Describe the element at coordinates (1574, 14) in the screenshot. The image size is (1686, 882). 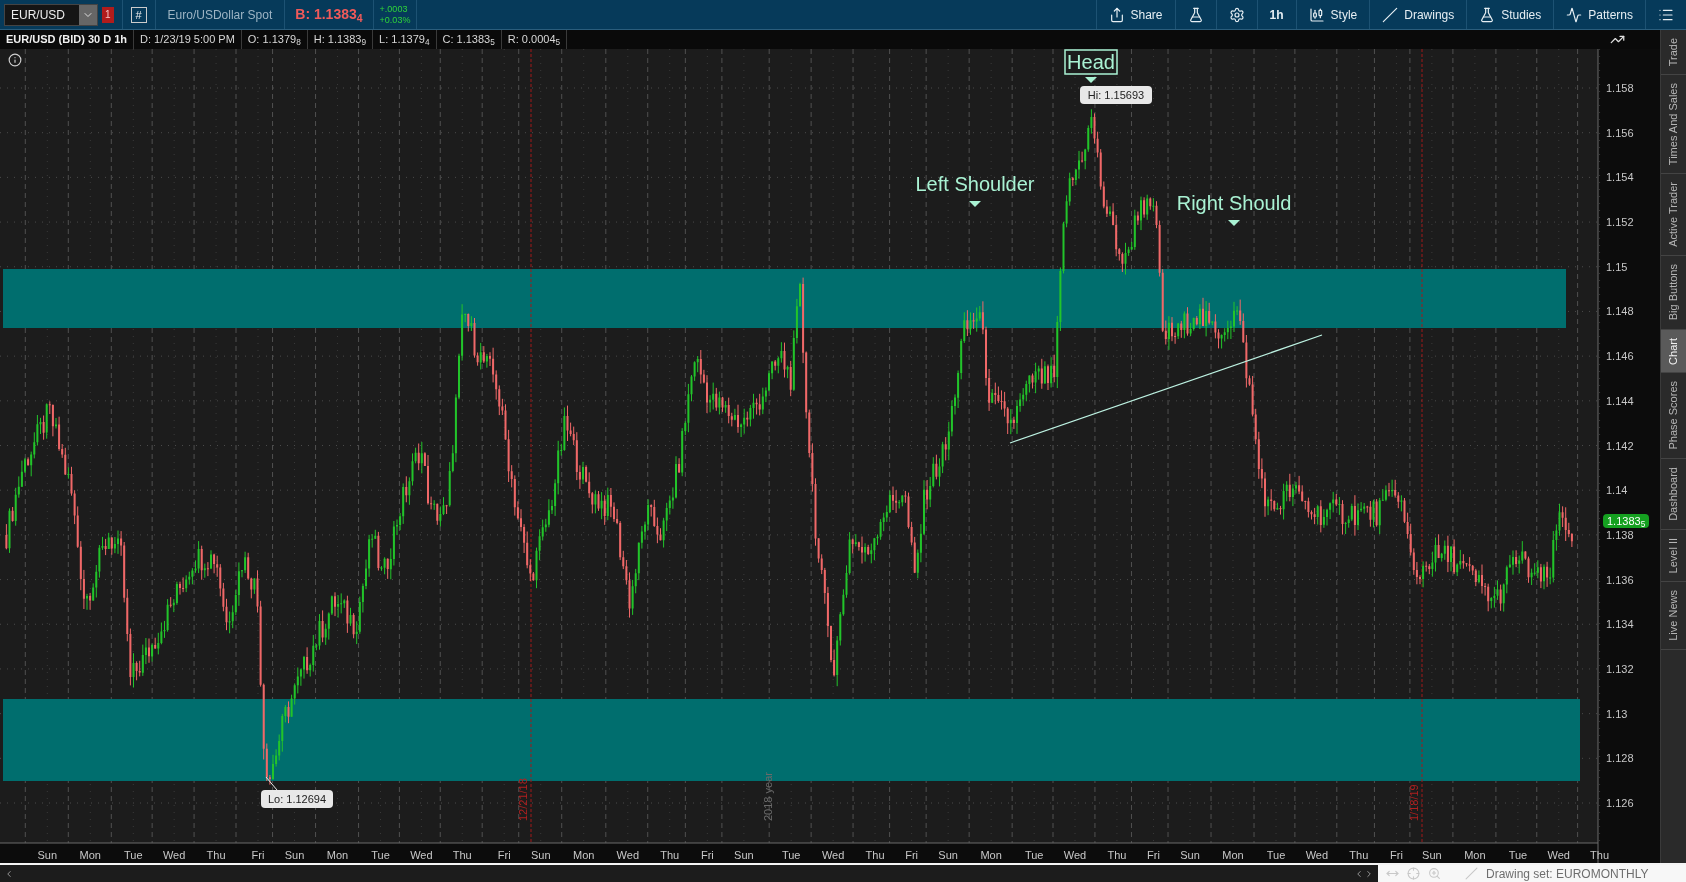
I see `chart-icon` at that location.